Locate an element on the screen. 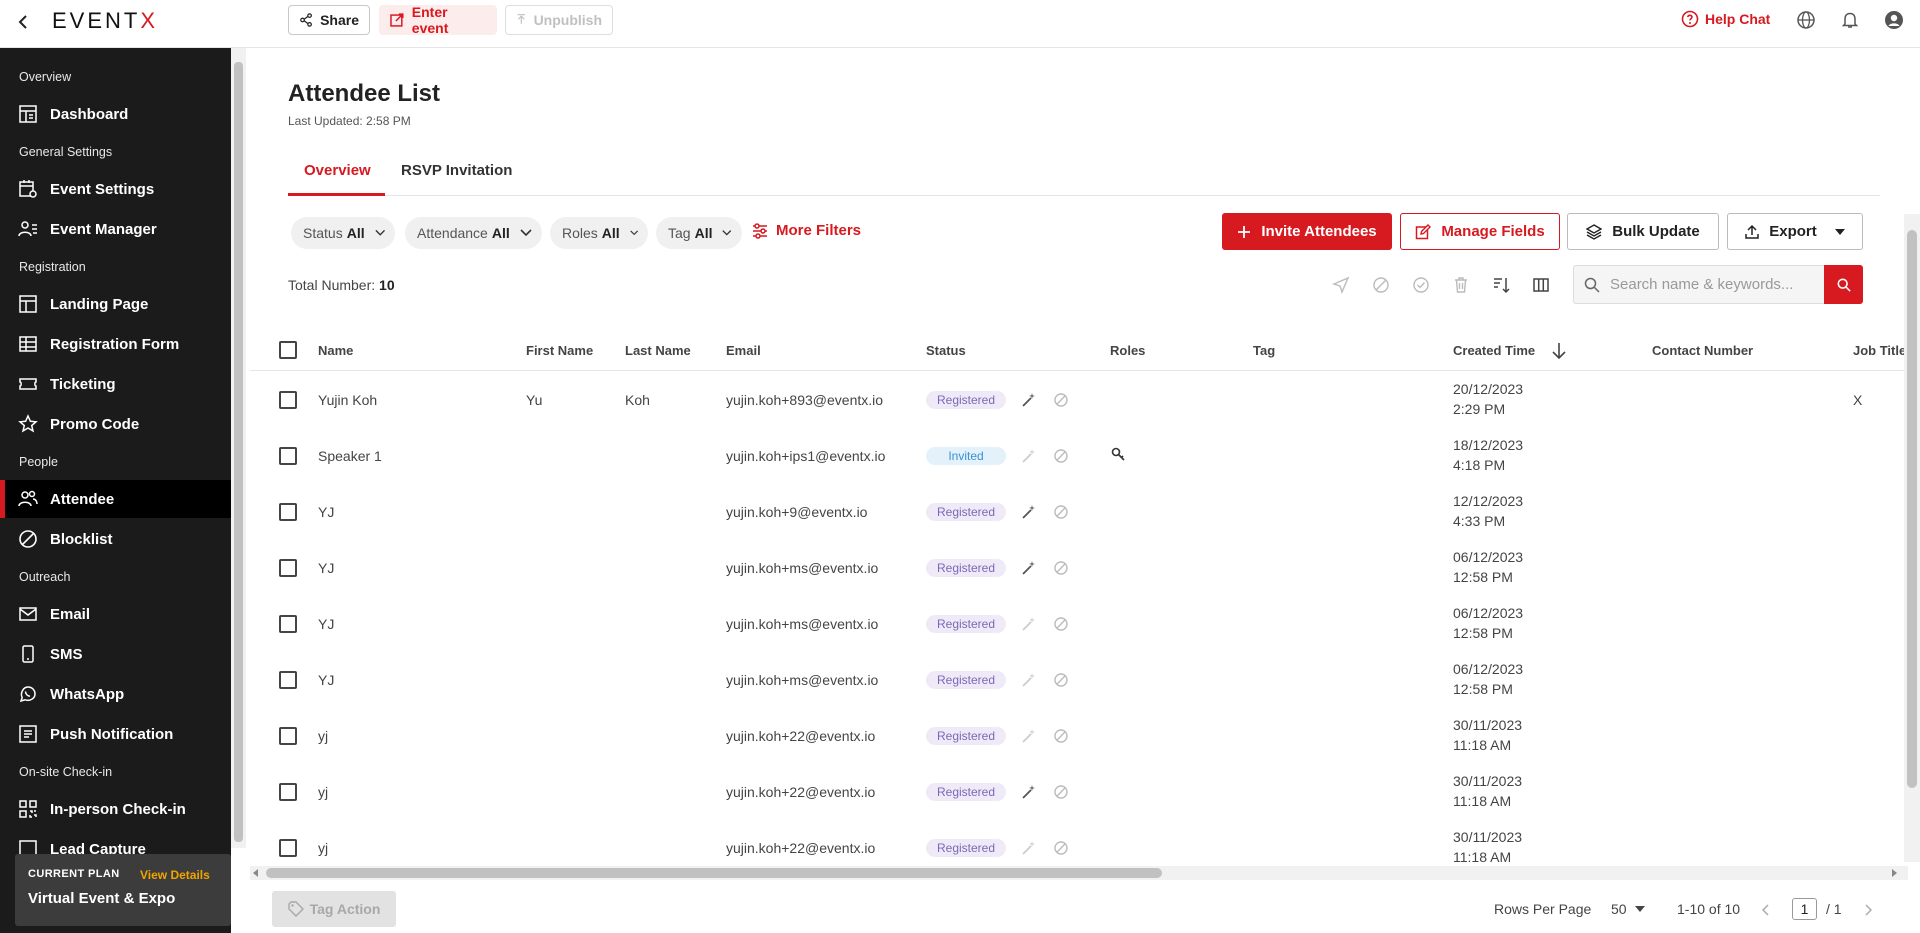 This screenshot has width=1920, height=933. column-header-status: Status is located at coordinates (946, 350).